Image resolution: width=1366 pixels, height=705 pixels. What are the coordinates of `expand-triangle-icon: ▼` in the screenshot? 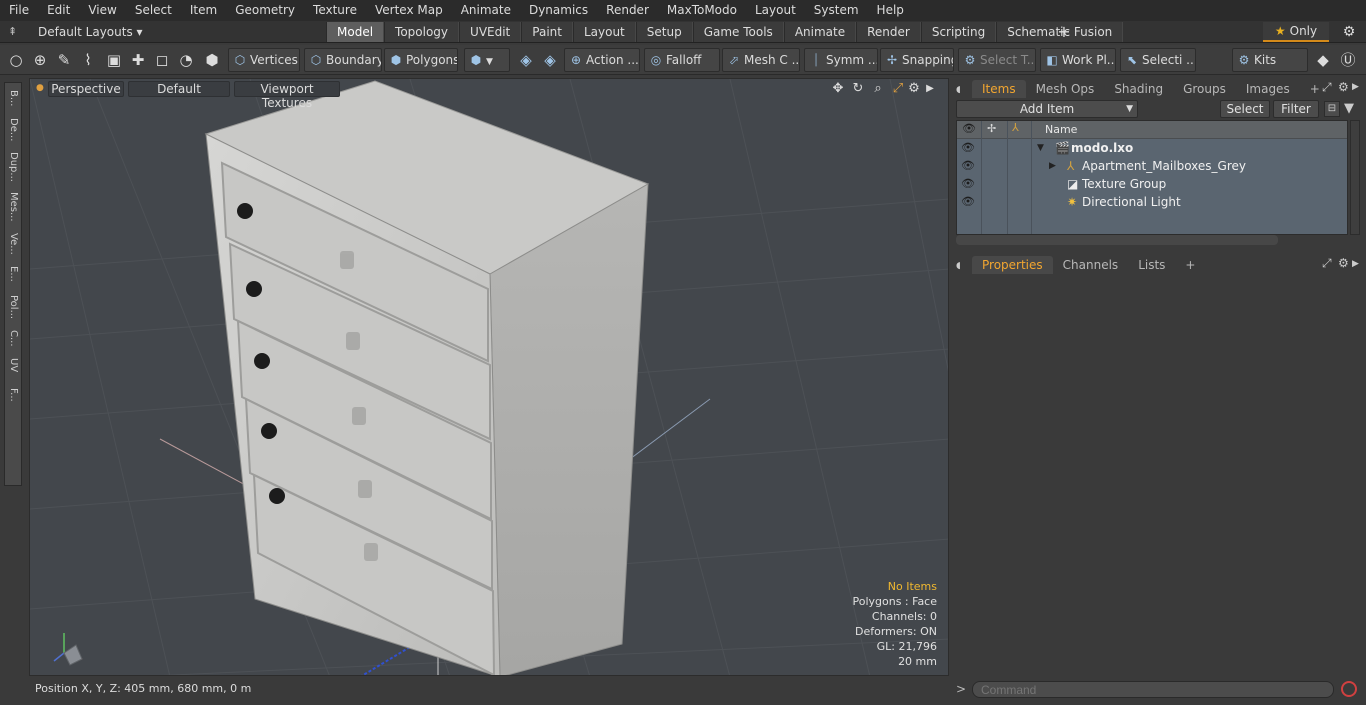 It's located at (1040, 148).